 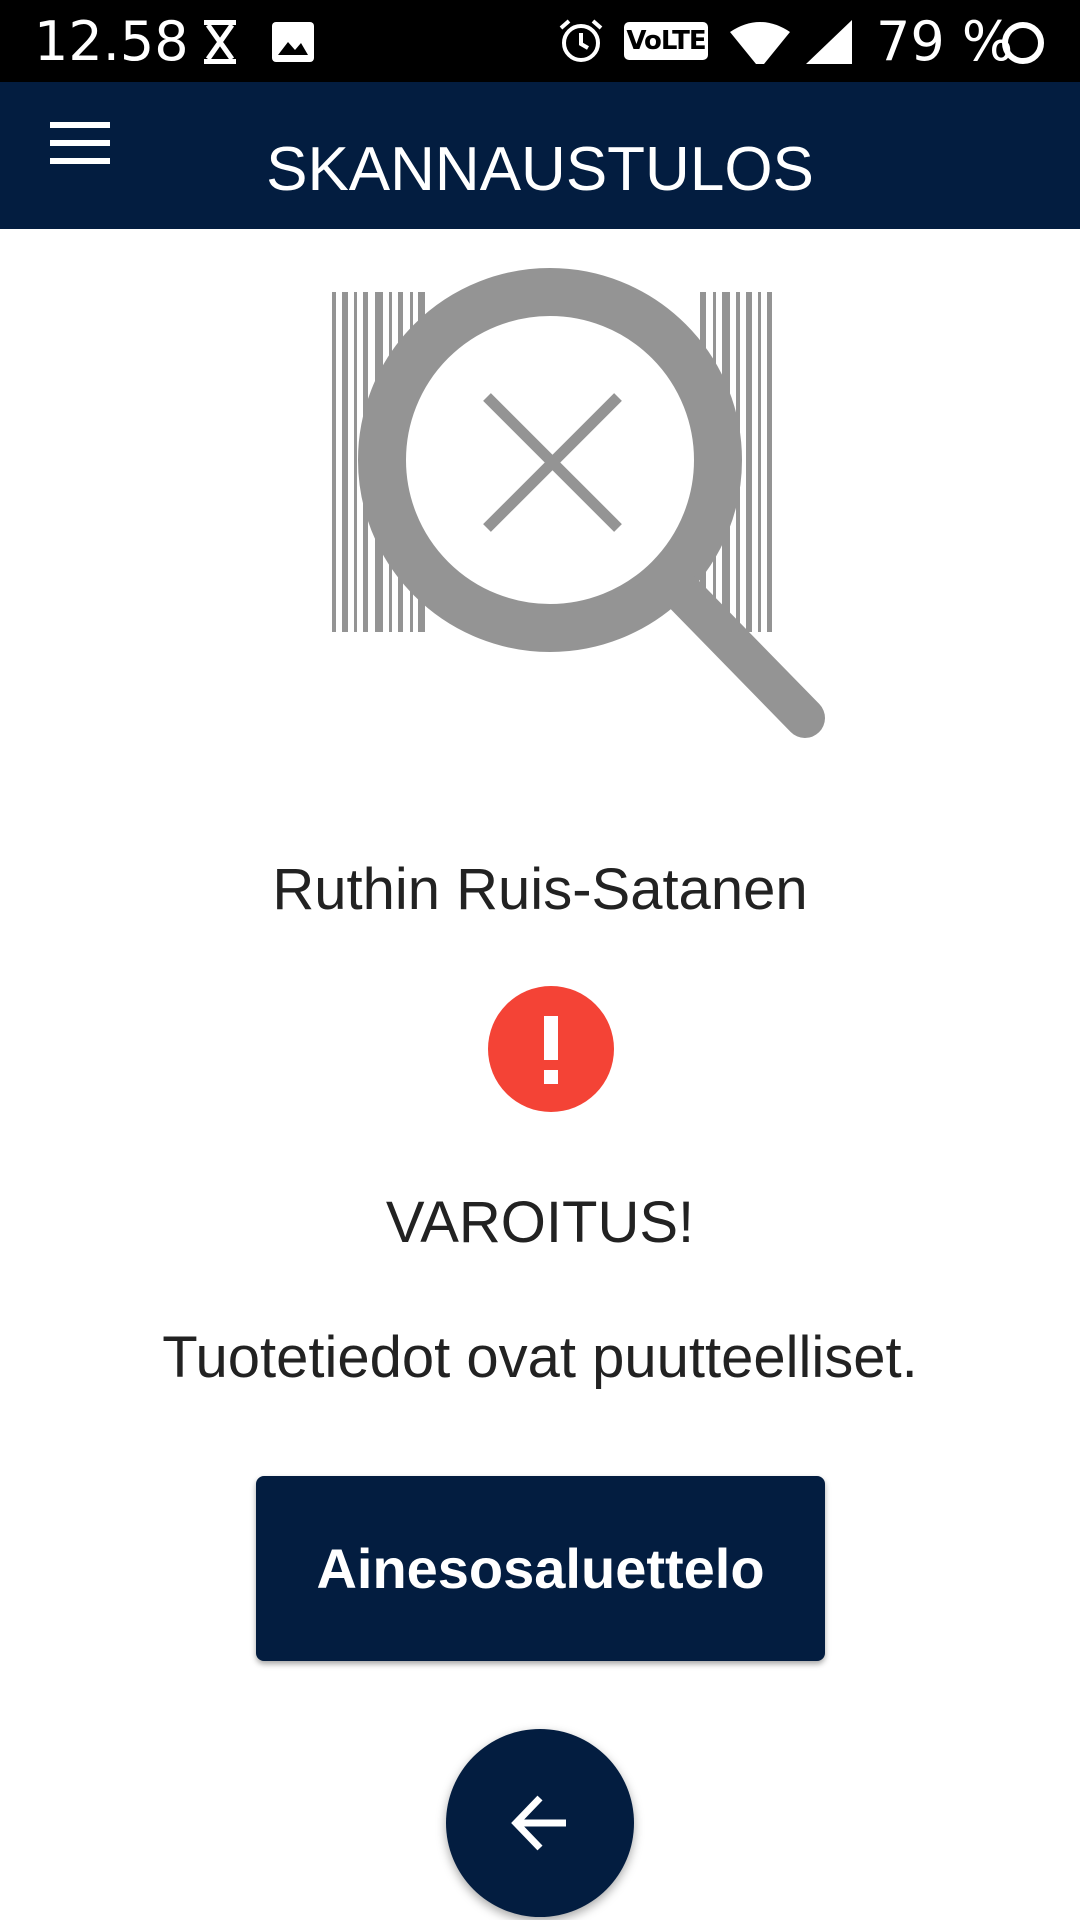 What do you see at coordinates (551, 1049) in the screenshot?
I see `exclamation-circle-icon` at bounding box center [551, 1049].